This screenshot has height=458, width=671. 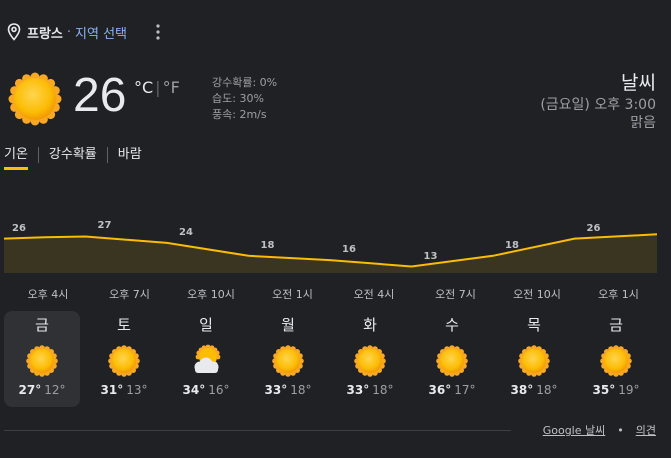 I want to click on day-card-6: 목 38° 18°, so click(x=534, y=359).